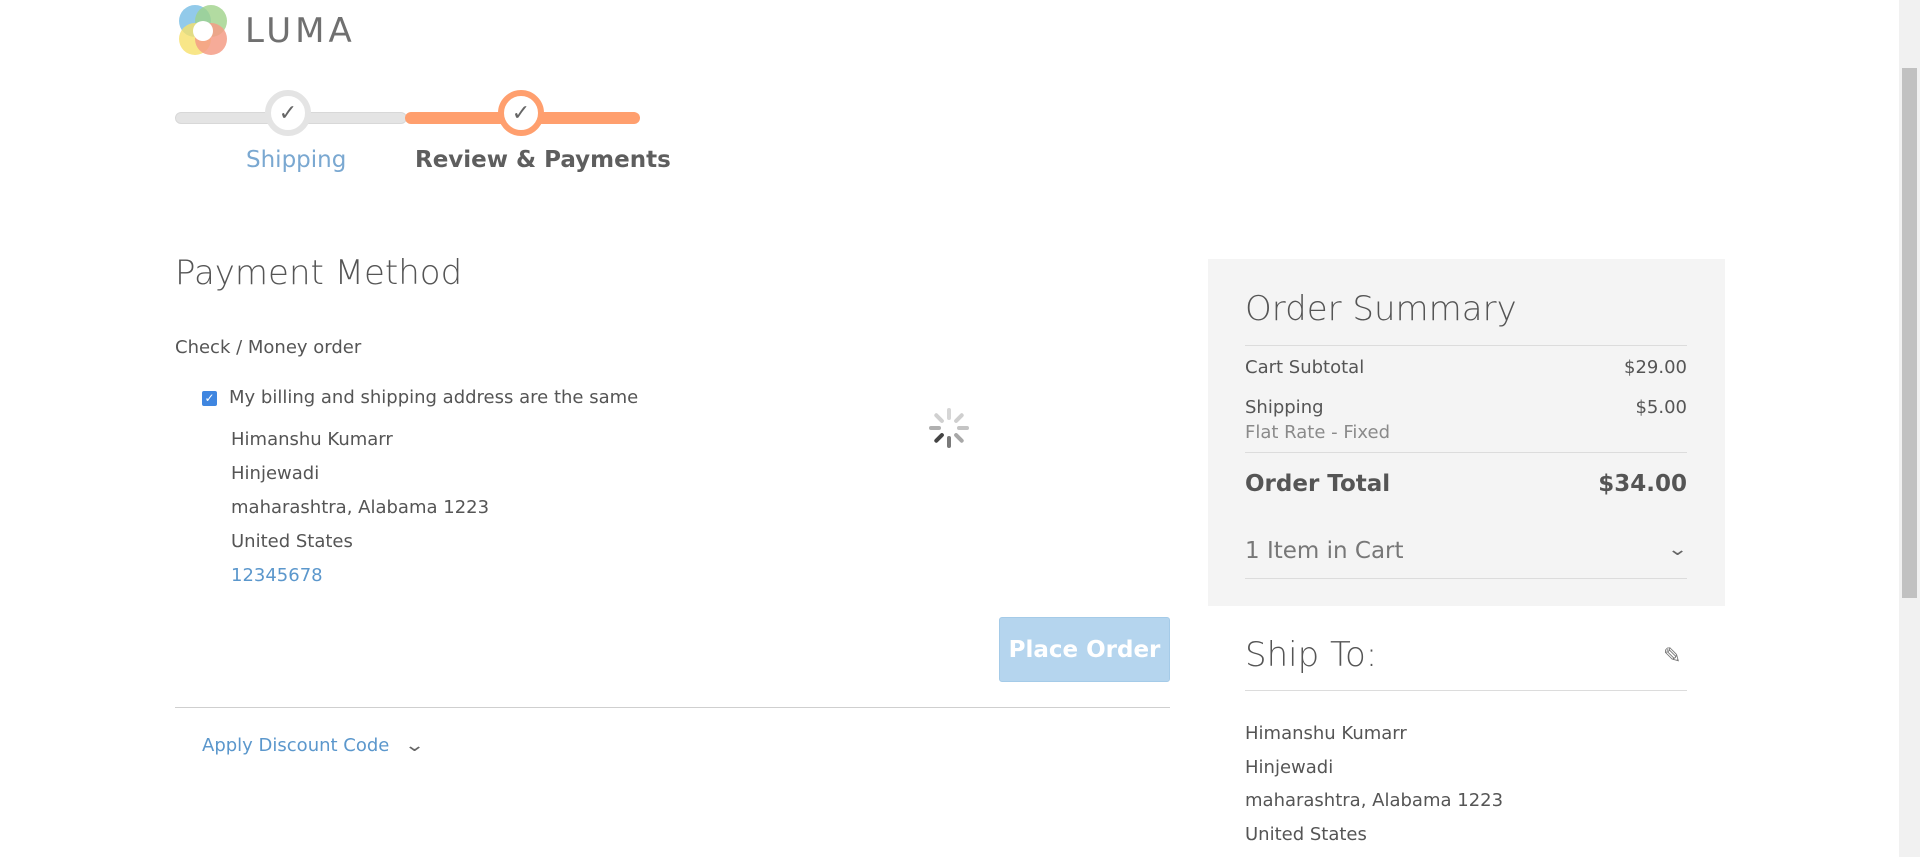  Describe the element at coordinates (209, 398) in the screenshot. I see `same-address-checkbox: ✓` at that location.